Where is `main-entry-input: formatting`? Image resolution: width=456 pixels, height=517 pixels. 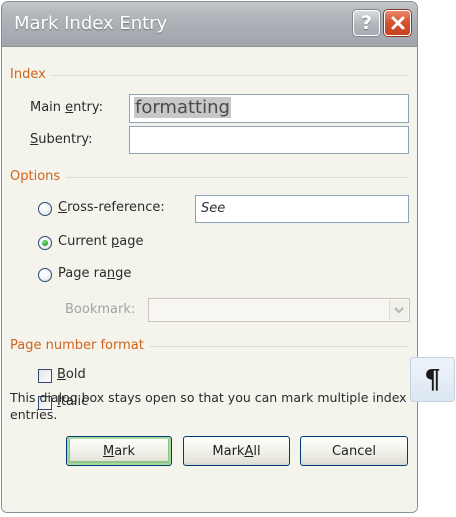
main-entry-input: formatting is located at coordinates (269, 108).